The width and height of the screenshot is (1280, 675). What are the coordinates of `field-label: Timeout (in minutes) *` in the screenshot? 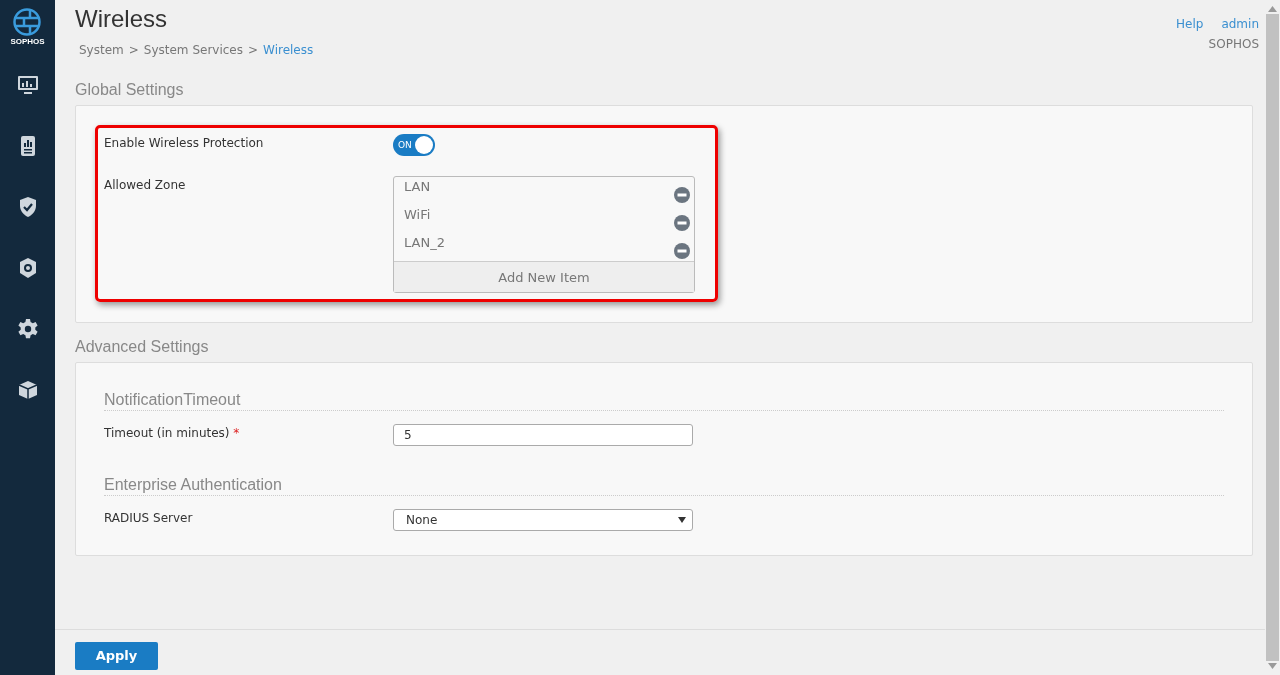 It's located at (172, 433).